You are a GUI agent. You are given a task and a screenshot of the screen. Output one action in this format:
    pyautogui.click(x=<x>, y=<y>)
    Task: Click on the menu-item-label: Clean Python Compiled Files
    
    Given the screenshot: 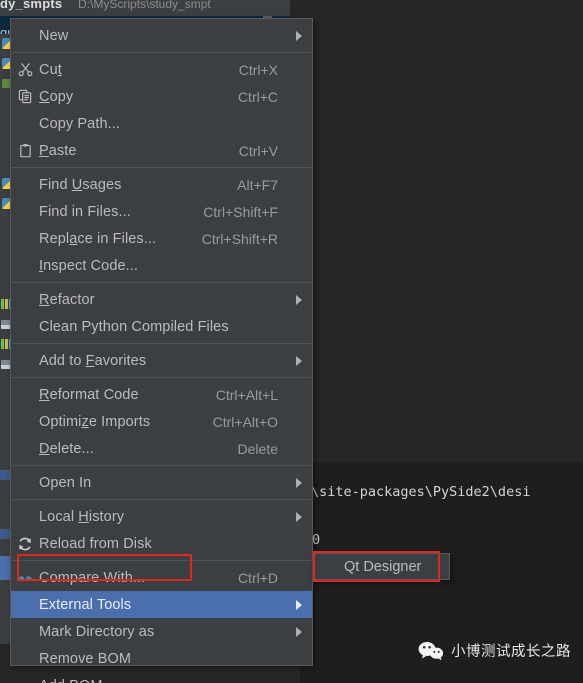 What is the action you would take?
    pyautogui.click(x=134, y=326)
    